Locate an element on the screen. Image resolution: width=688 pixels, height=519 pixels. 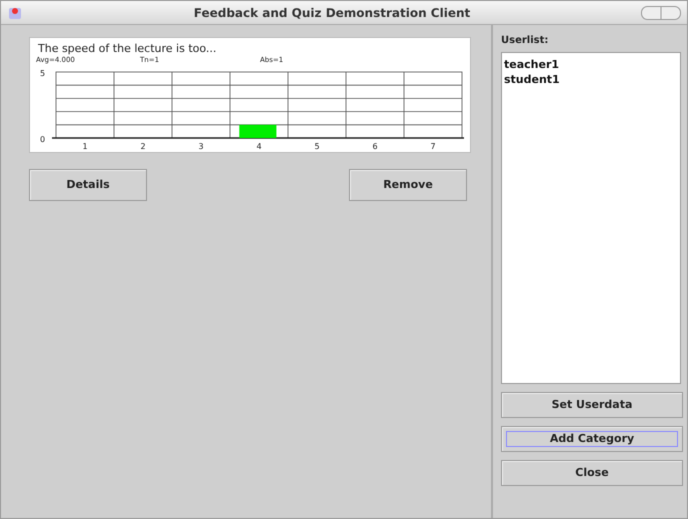
axis-tick-label: 3 is located at coordinates (201, 146).